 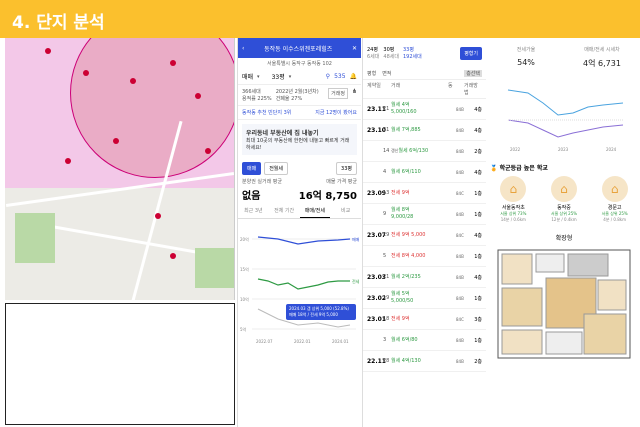 I want to click on tab-period: 최근 3년, so click(x=253, y=211).